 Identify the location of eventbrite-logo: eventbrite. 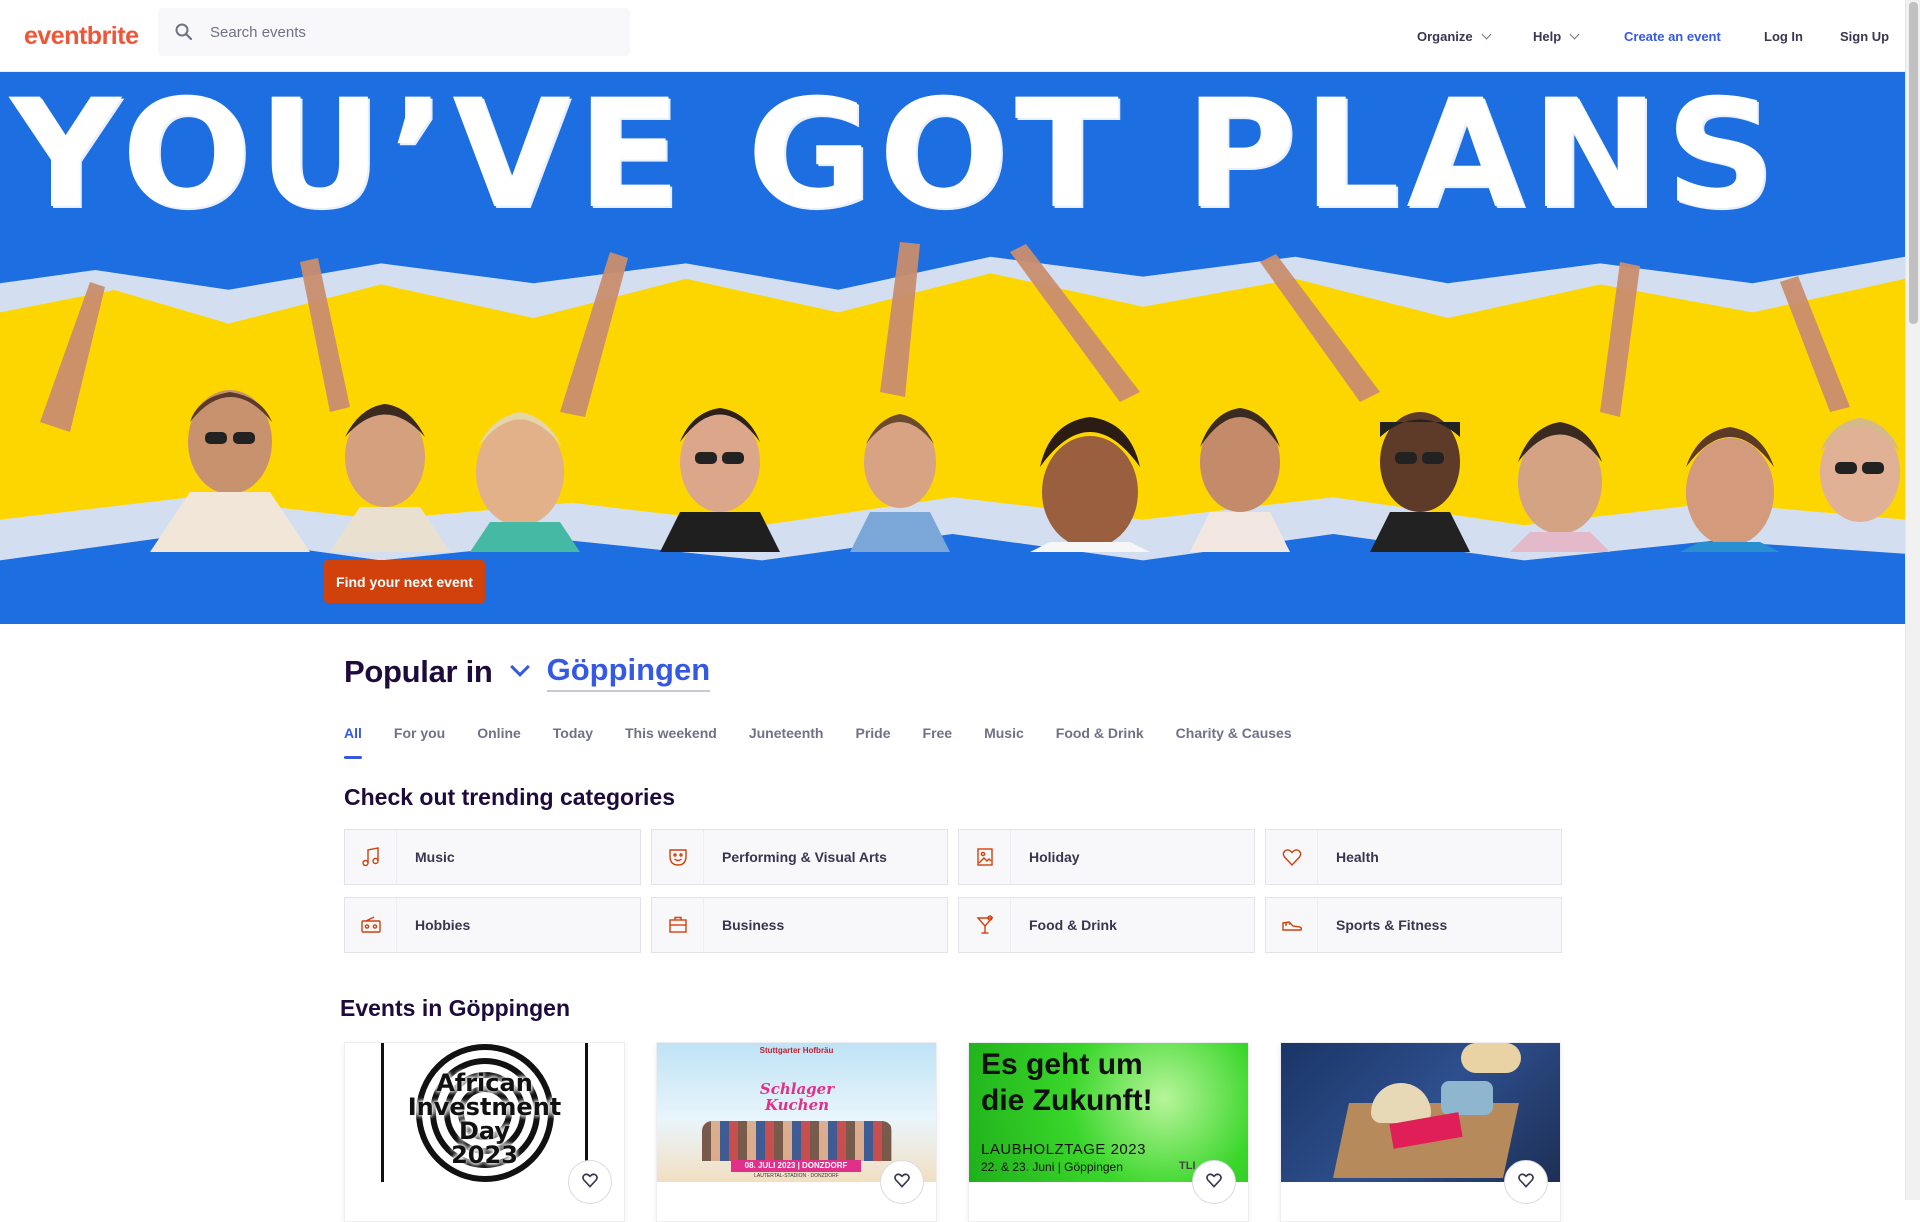
(81, 36).